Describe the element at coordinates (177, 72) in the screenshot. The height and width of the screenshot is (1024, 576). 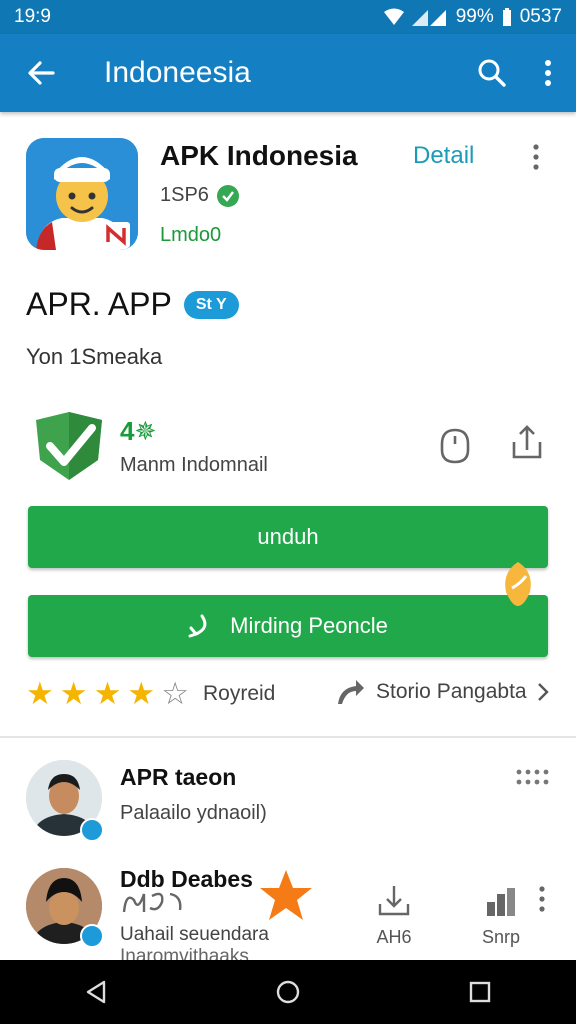
I see `page-title: Indoneesia` at that location.